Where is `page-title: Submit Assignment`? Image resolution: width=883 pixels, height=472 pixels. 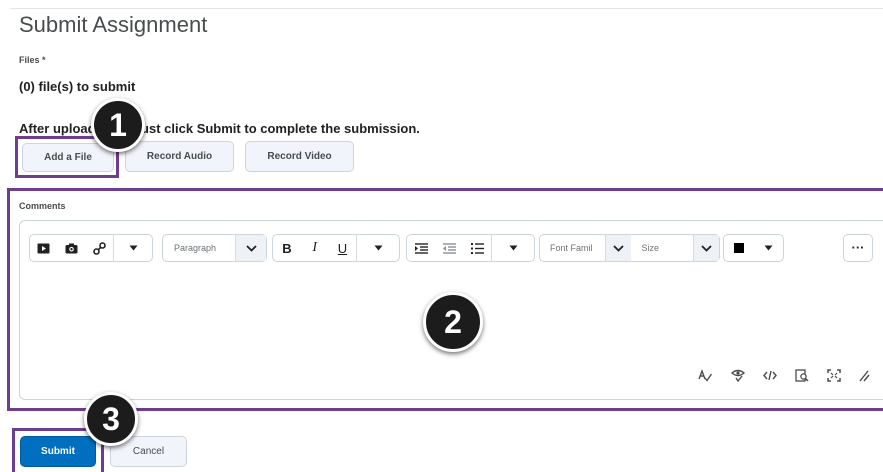
page-title: Submit Assignment is located at coordinates (113, 24).